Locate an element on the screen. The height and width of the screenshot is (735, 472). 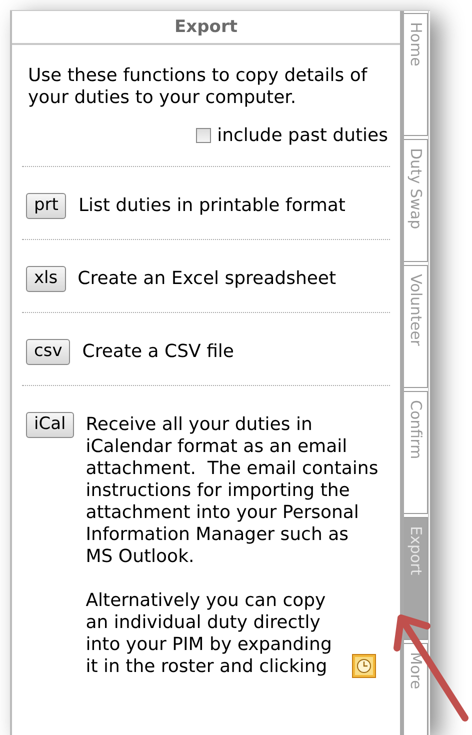
clock-icon is located at coordinates (364, 666).